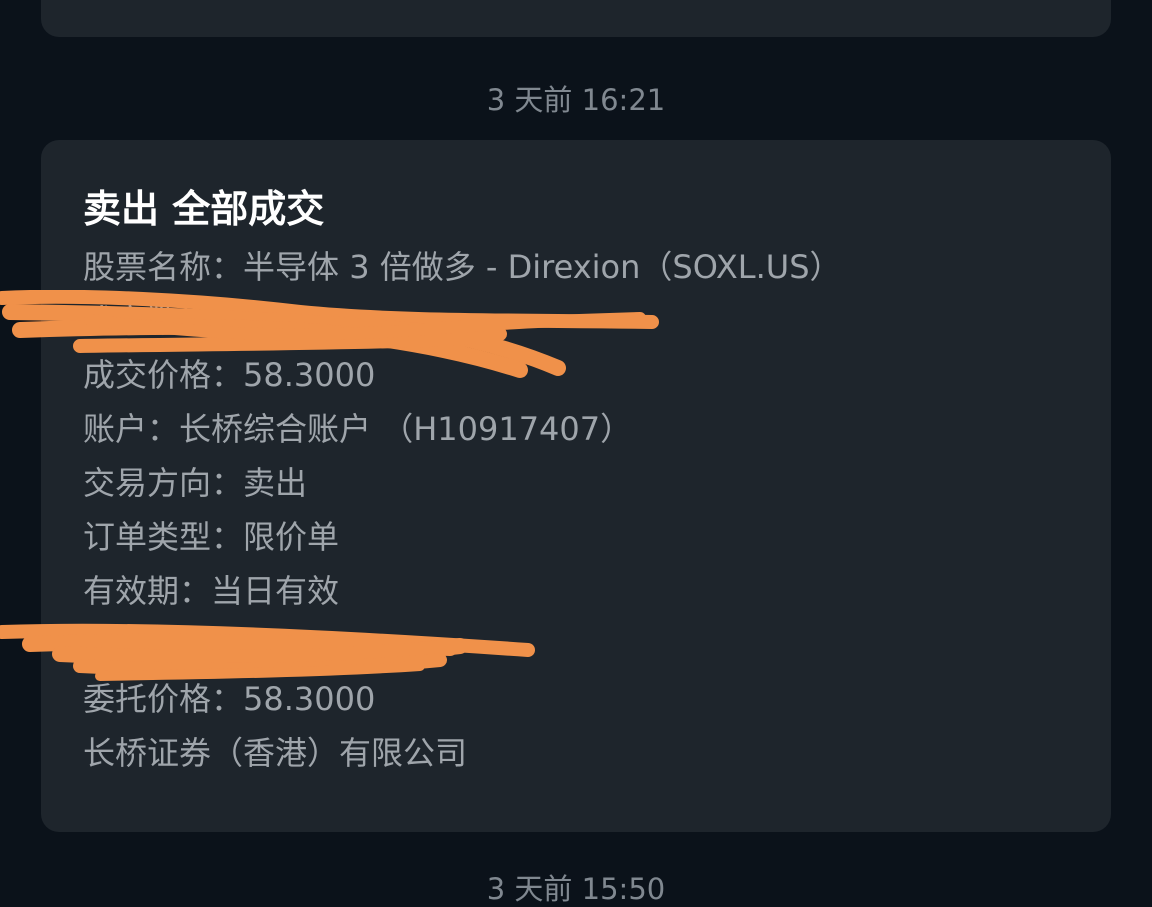  I want to click on row-value: 卖出, so click(275, 483).